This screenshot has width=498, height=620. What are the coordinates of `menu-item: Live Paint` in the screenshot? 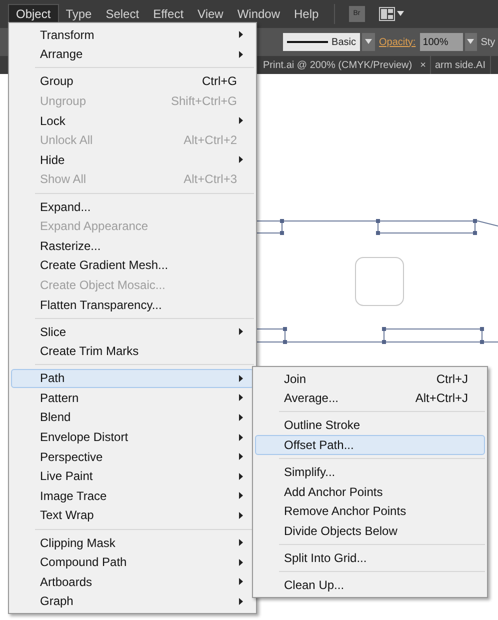 It's located at (132, 476).